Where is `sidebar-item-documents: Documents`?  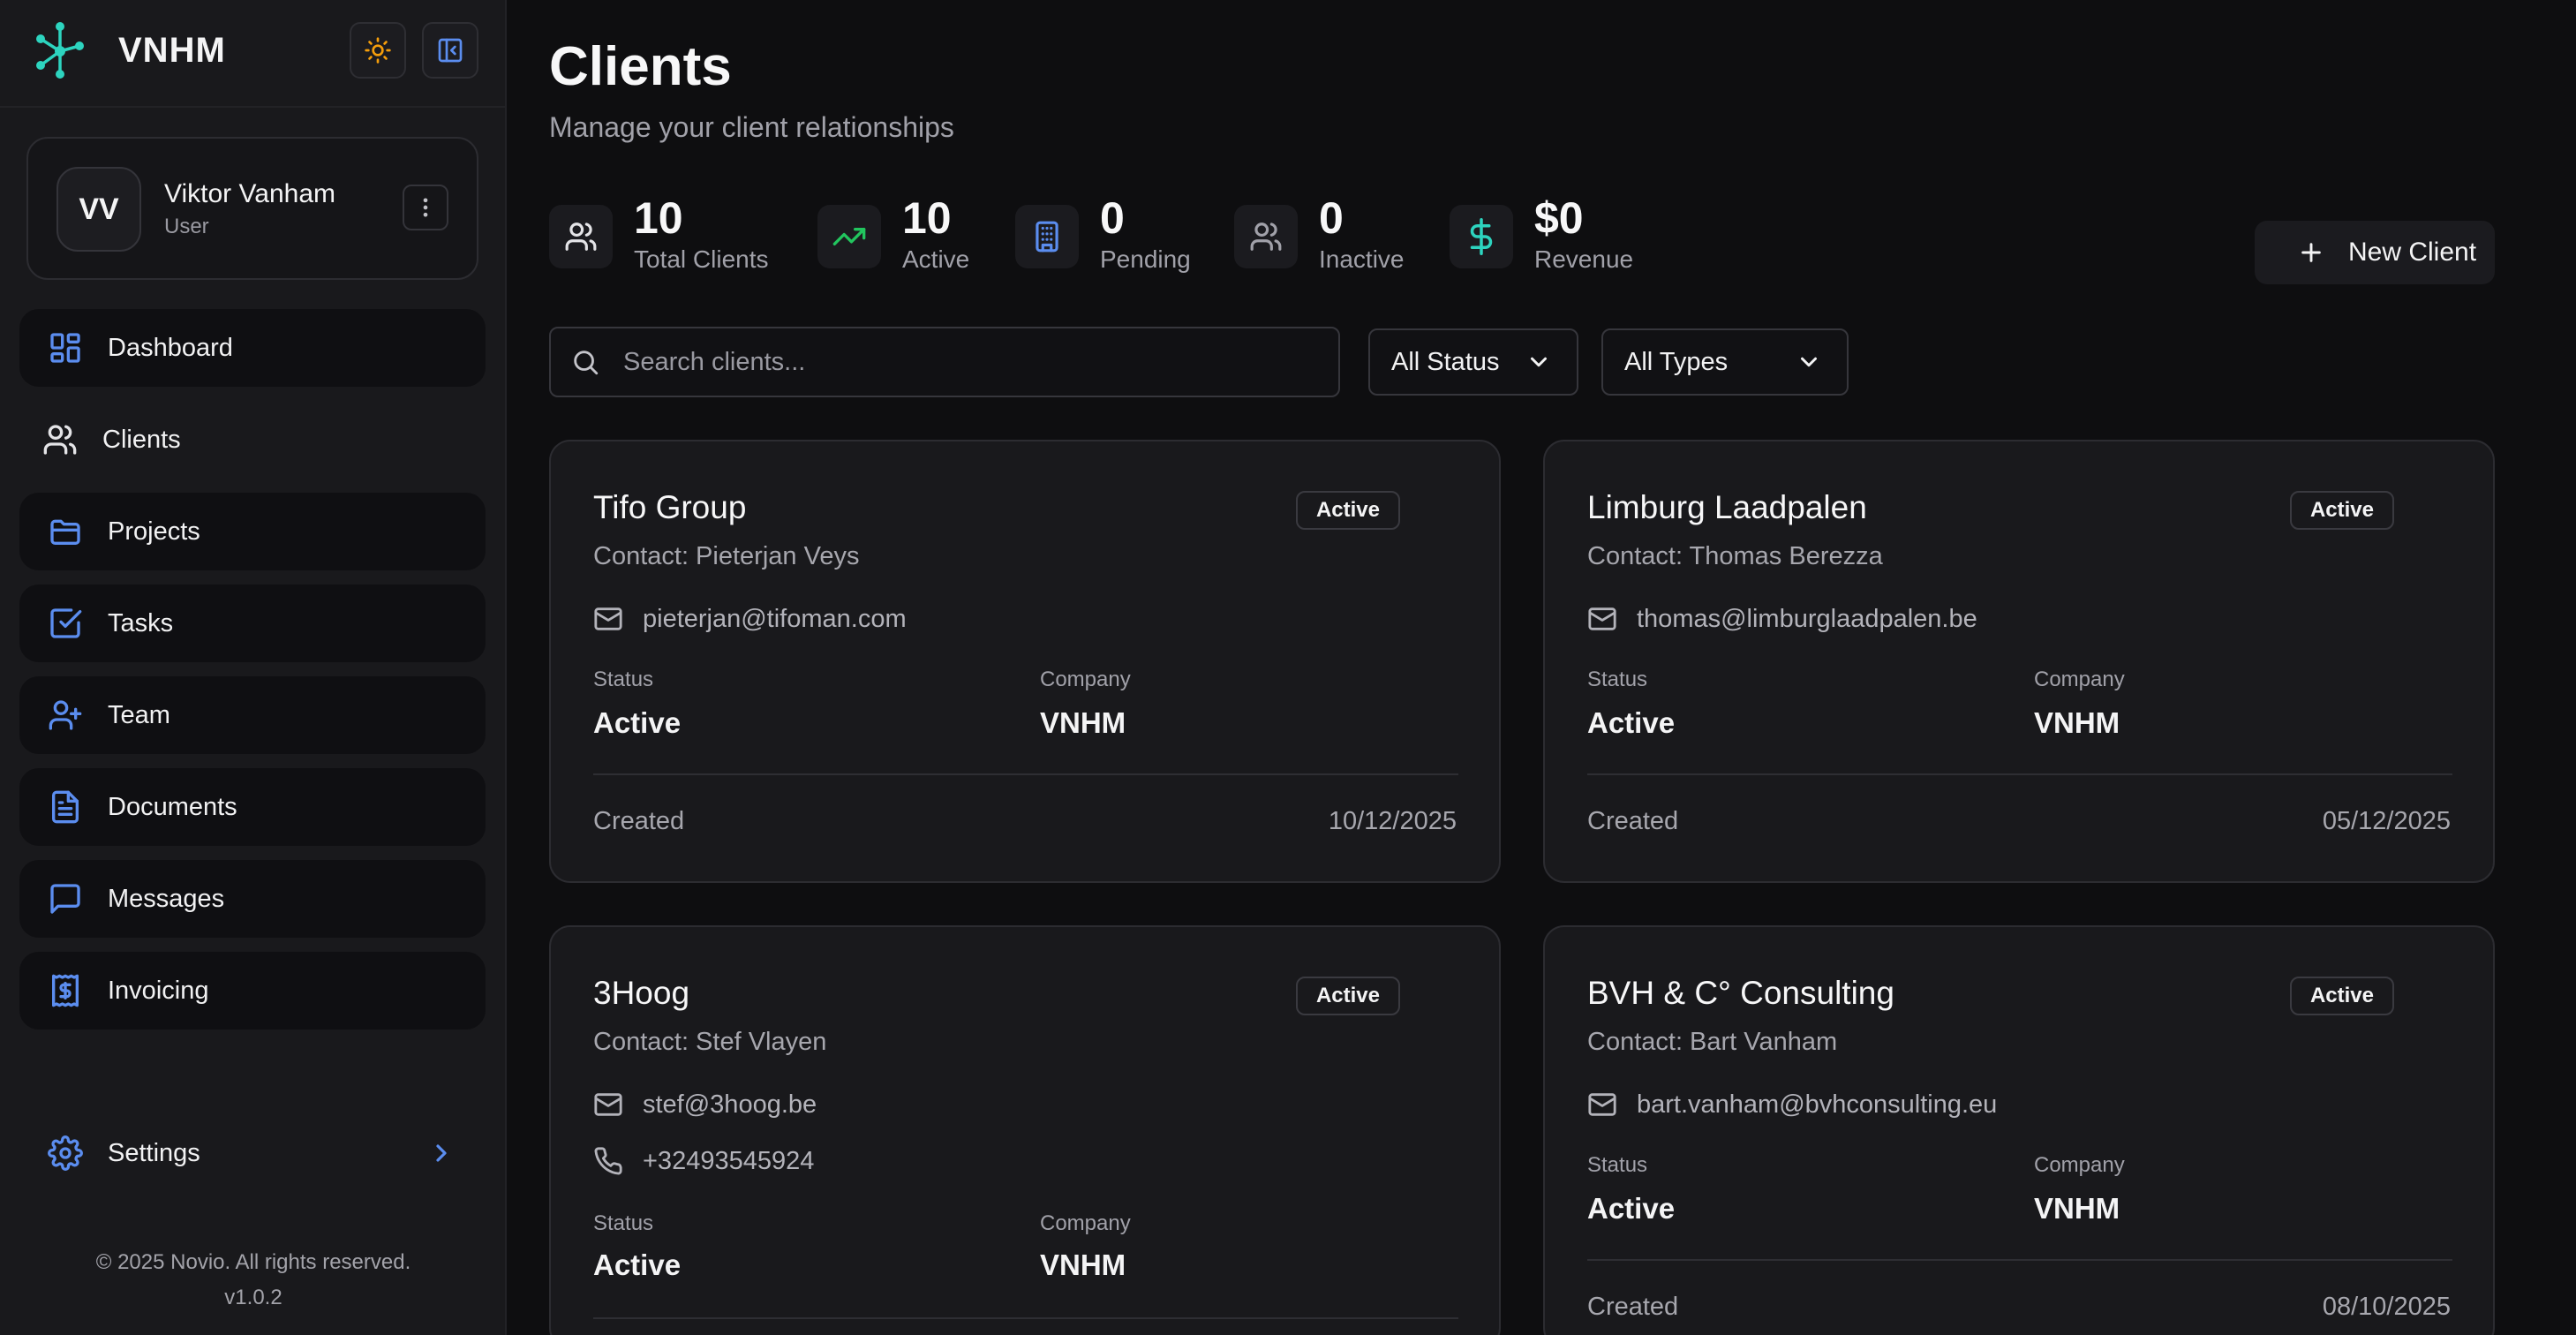 sidebar-item-documents: Documents is located at coordinates (253, 807).